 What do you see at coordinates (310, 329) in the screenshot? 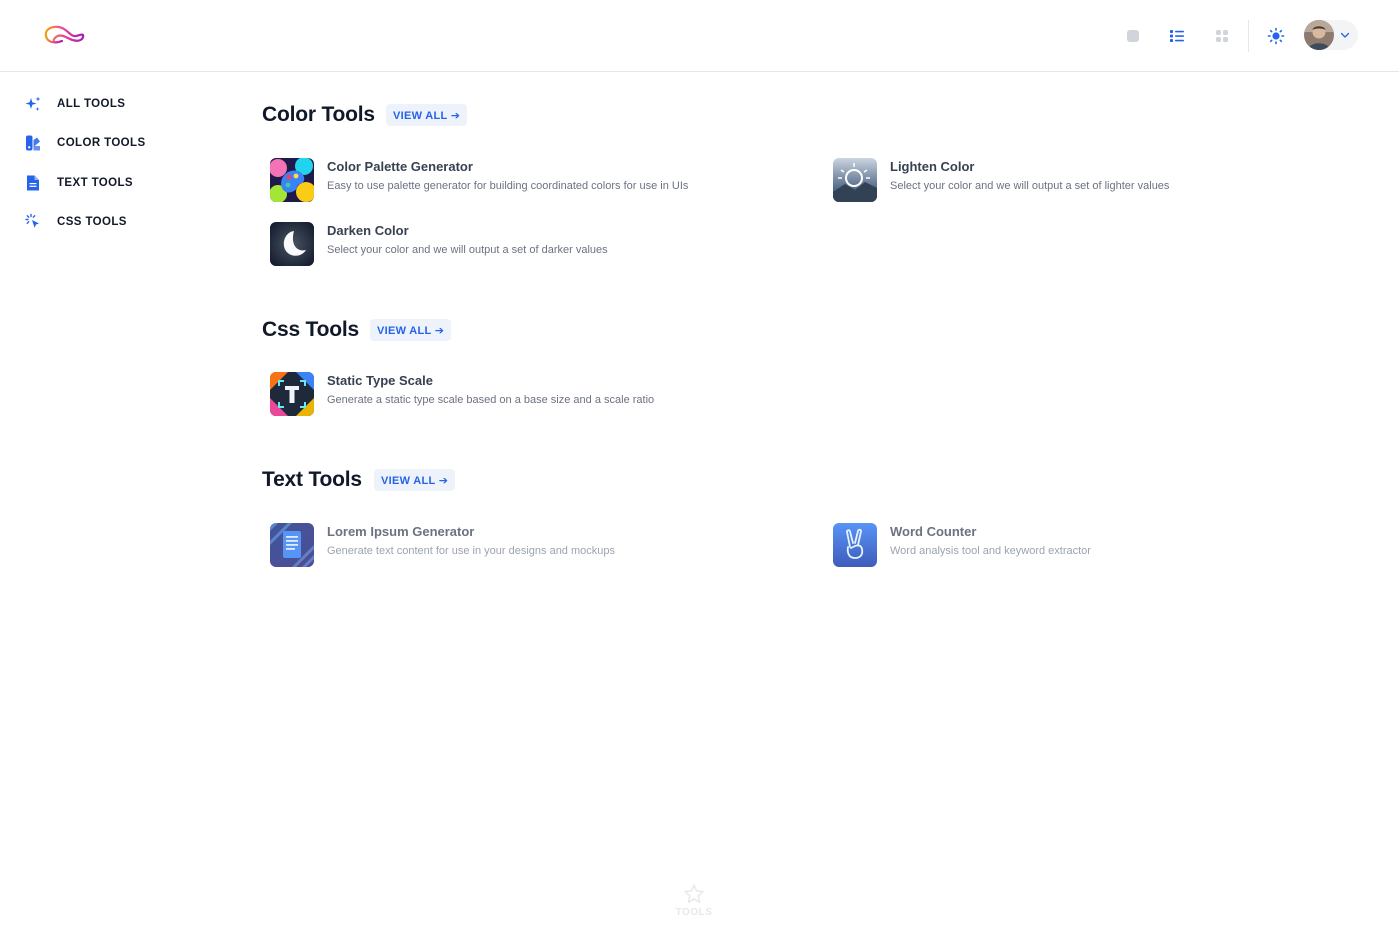
I see `section-title-css-tools: Css Tools` at bounding box center [310, 329].